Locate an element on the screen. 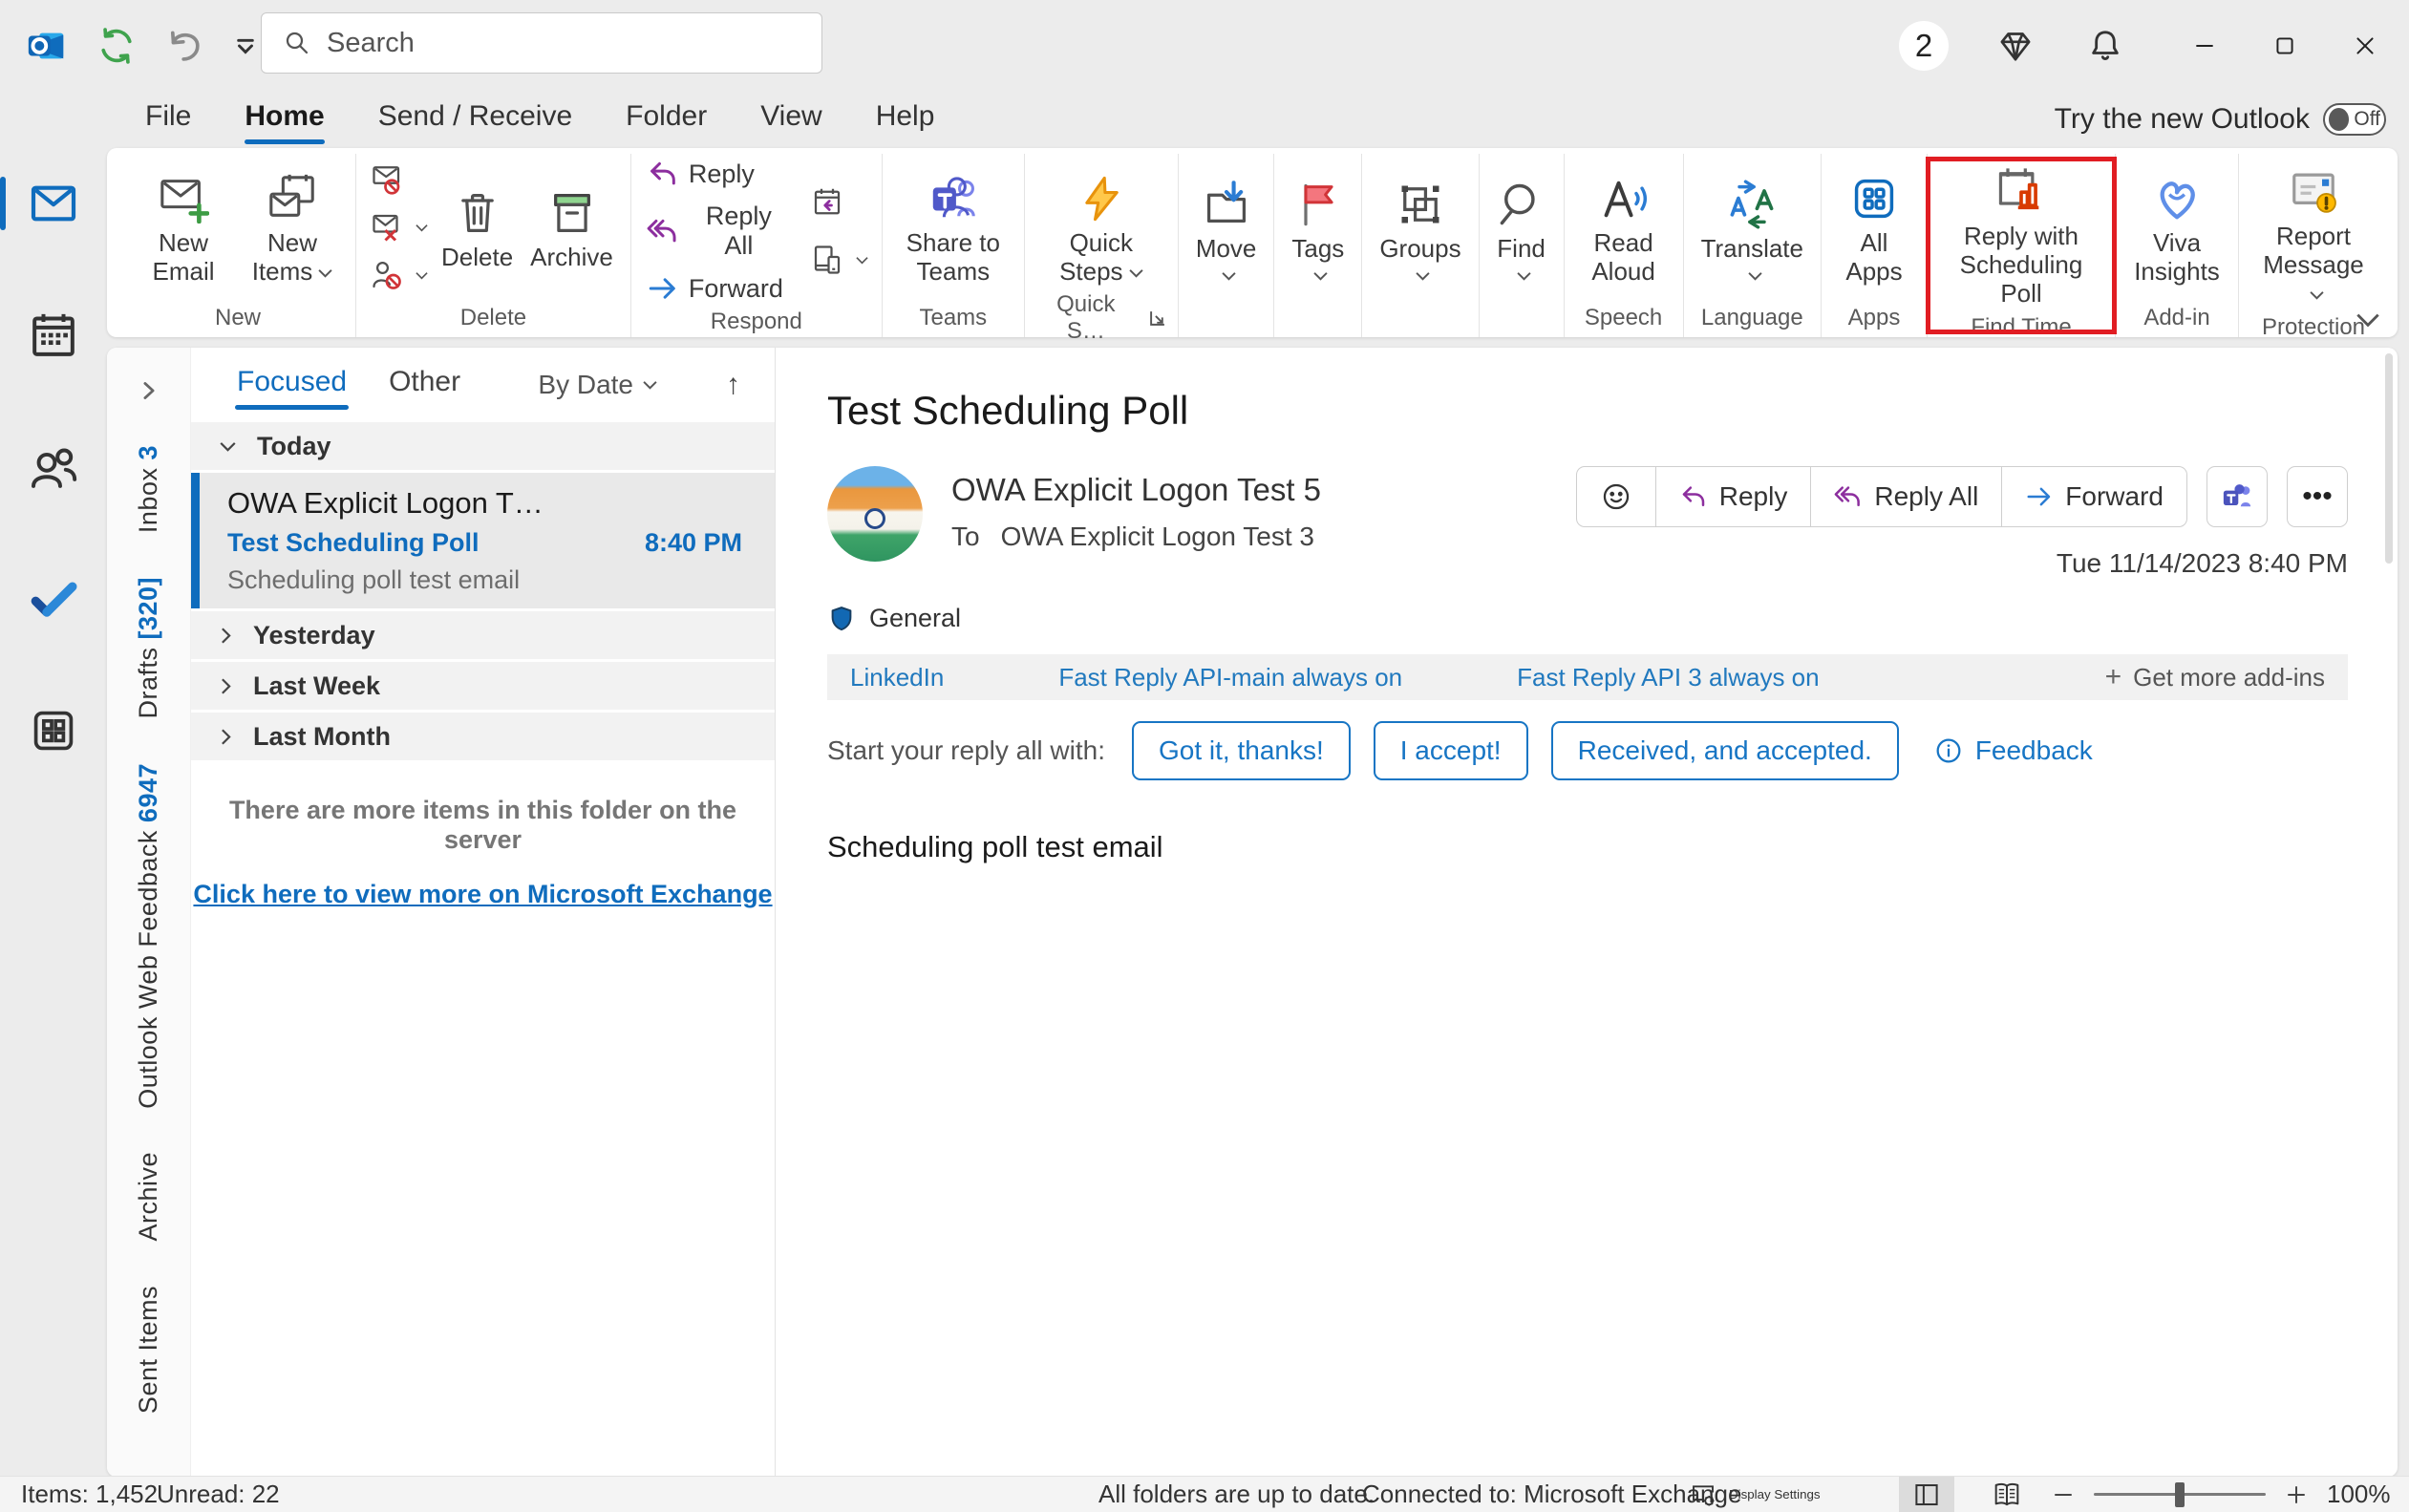 Image resolution: width=2409 pixels, height=1512 pixels. tab-help: Help is located at coordinates (905, 119).